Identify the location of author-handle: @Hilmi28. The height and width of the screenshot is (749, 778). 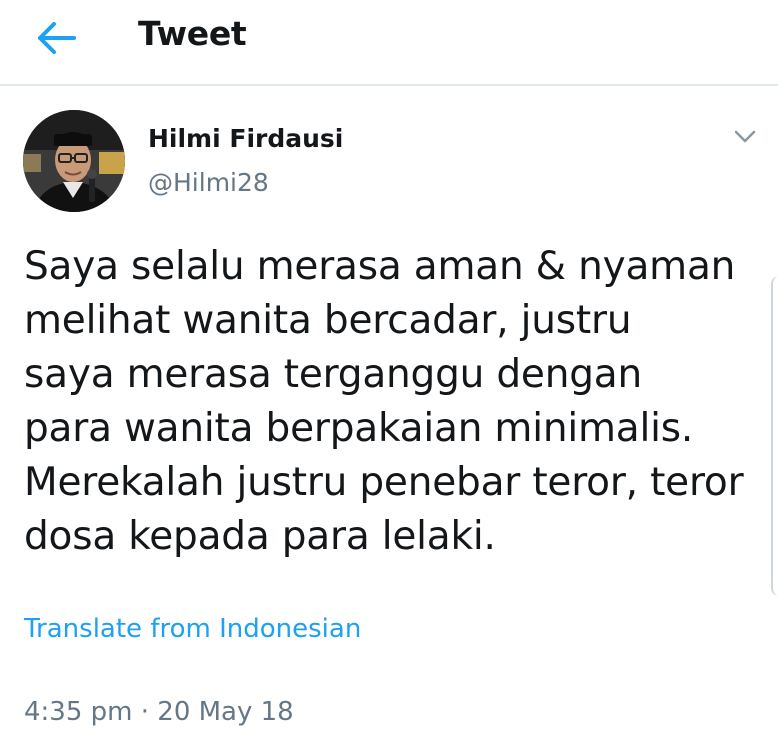
(208, 182).